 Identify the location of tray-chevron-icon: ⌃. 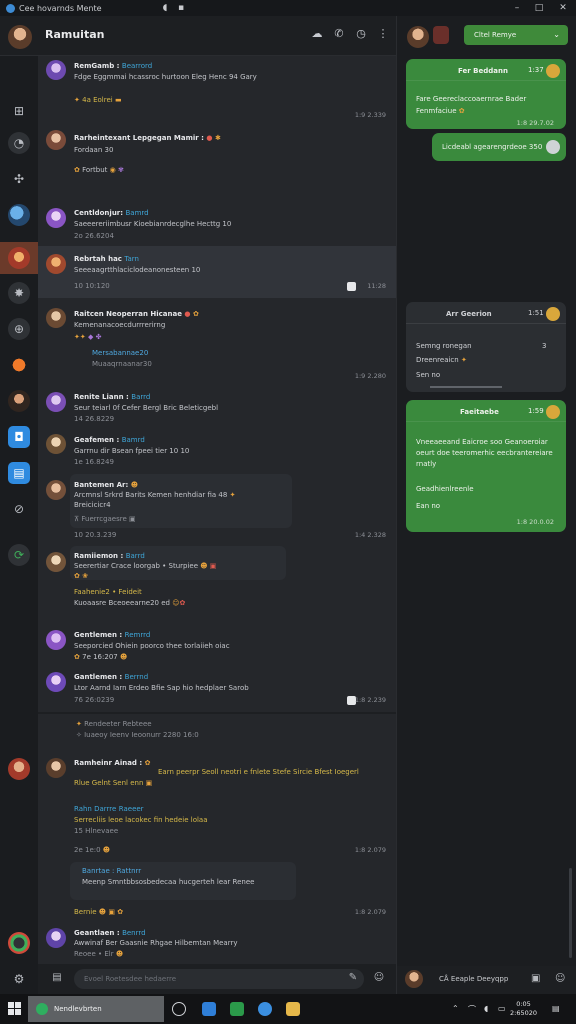
(455, 1008).